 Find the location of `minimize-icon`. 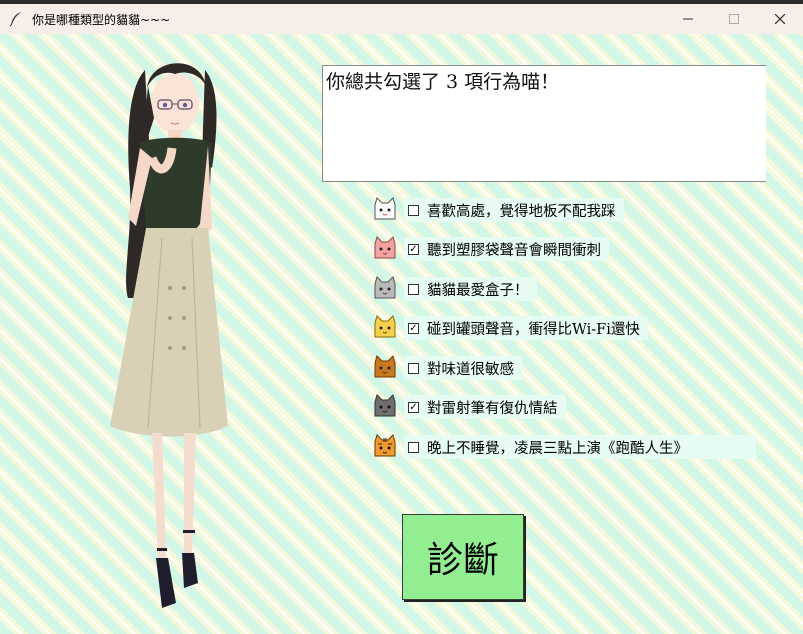

minimize-icon is located at coordinates (688, 19).